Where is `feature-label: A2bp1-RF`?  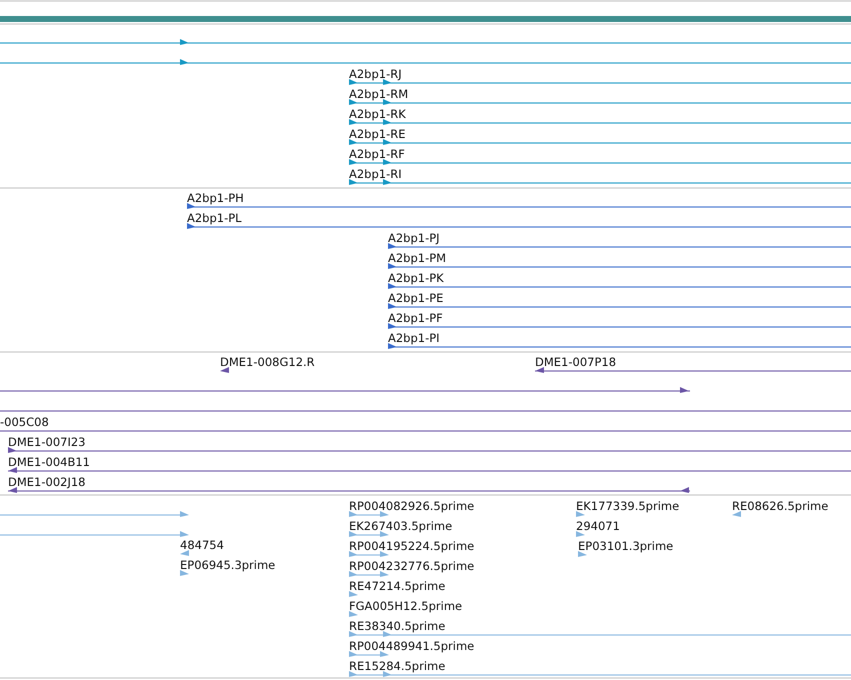 feature-label: A2bp1-RF is located at coordinates (377, 154).